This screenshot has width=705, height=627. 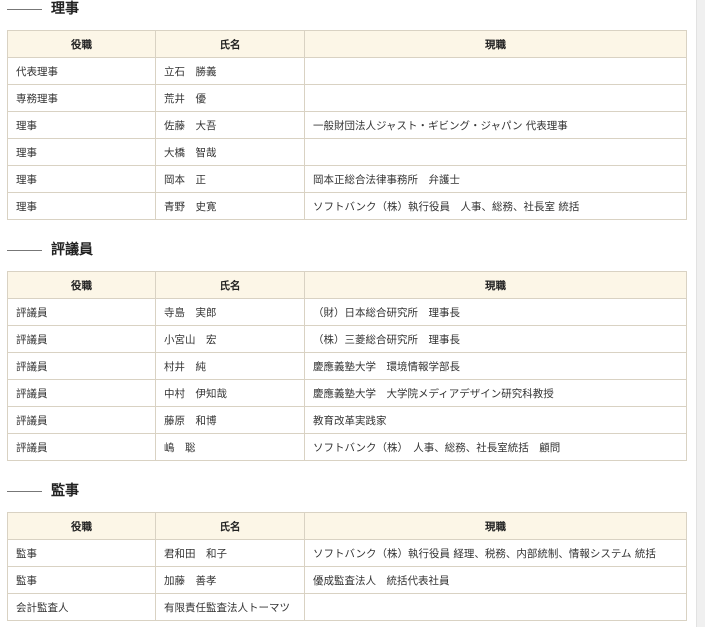 What do you see at coordinates (230, 71) in the screenshot?
I see `cell-name: 立石 勝義` at bounding box center [230, 71].